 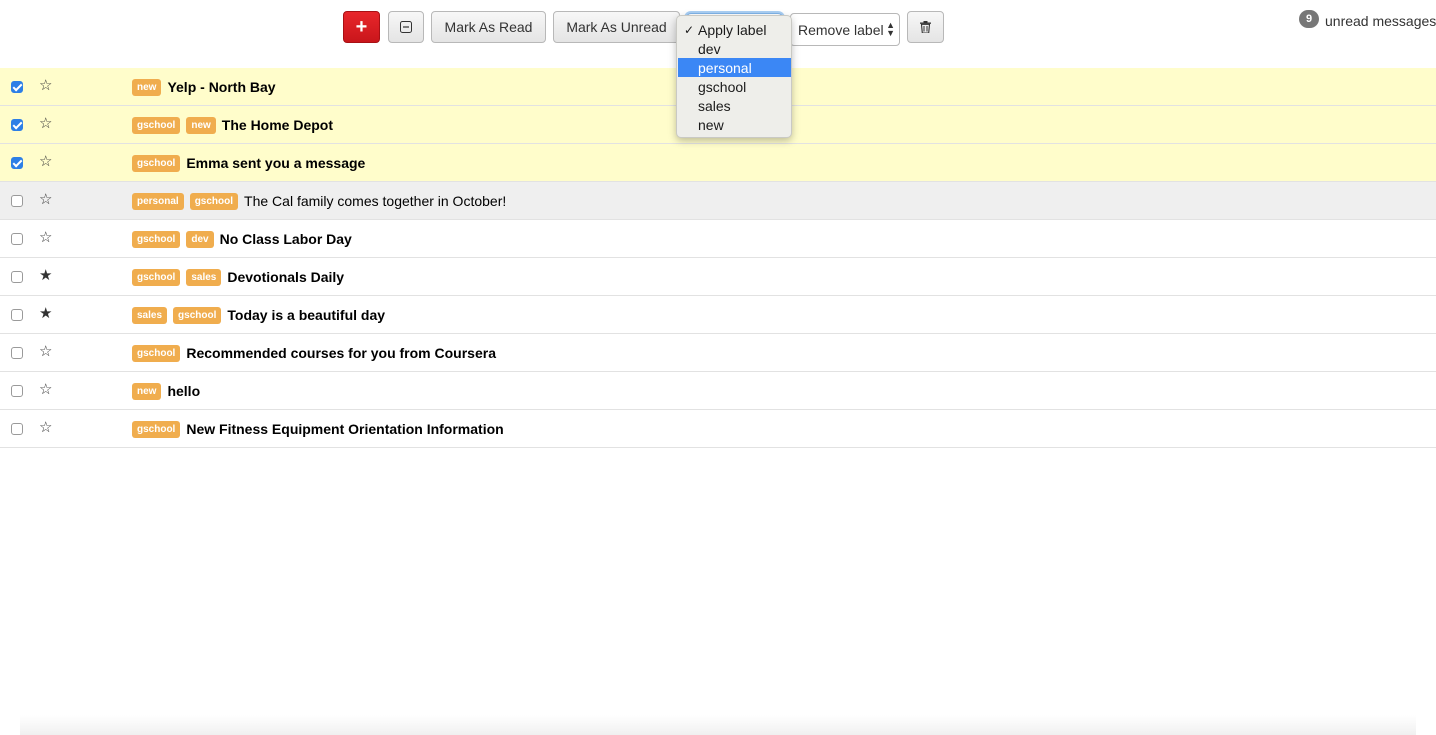 What do you see at coordinates (488, 27) in the screenshot?
I see `mark-as-read-button: Mark As Read` at bounding box center [488, 27].